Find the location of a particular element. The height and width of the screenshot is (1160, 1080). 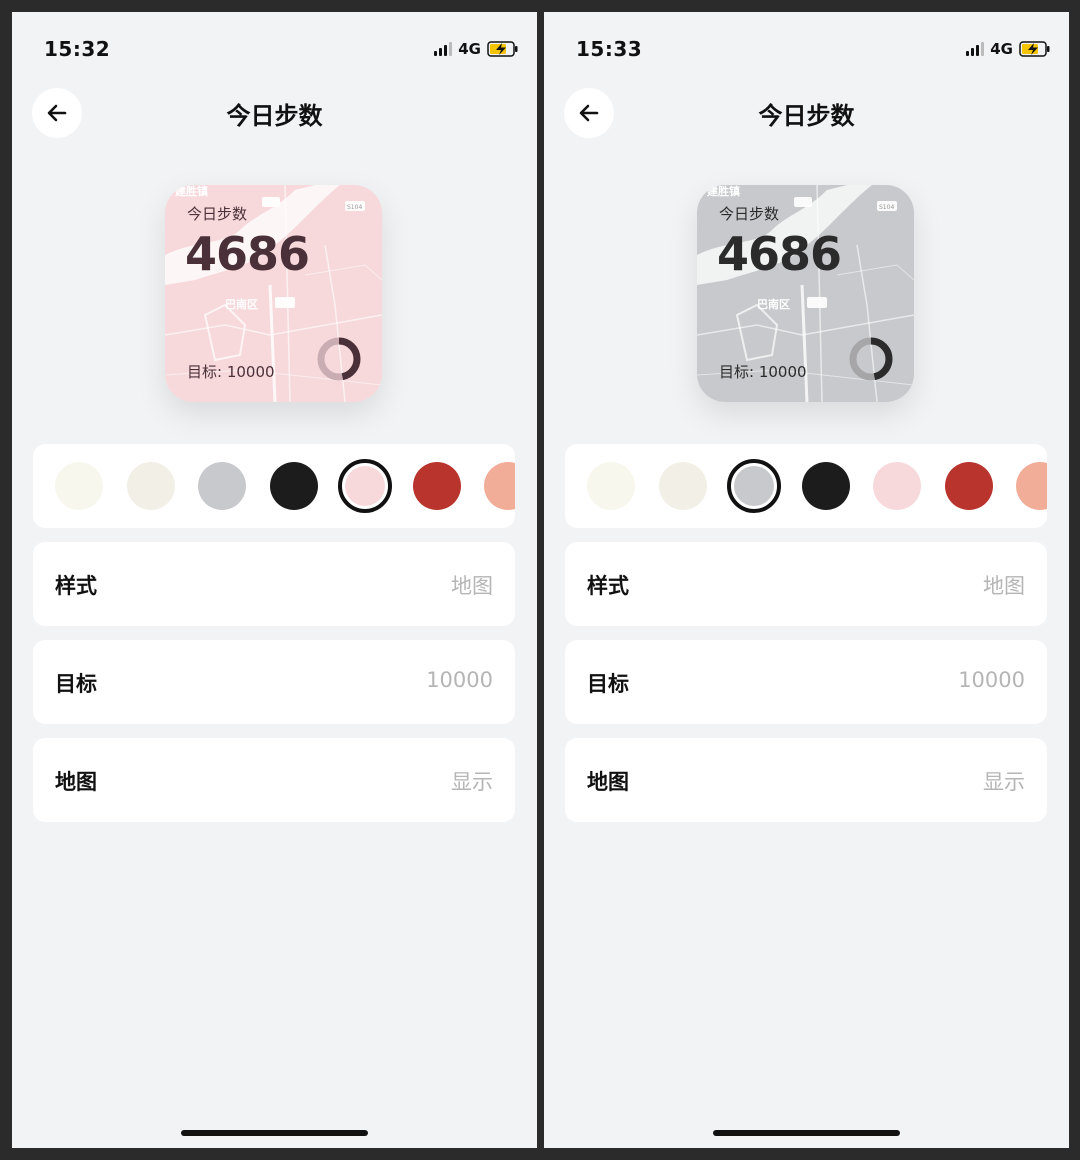

status-time: 15:32 is located at coordinates (77, 49).